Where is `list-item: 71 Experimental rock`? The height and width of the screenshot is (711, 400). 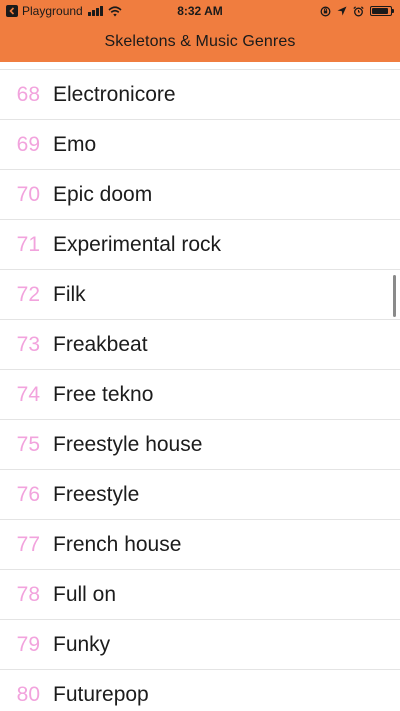 list-item: 71 Experimental rock is located at coordinates (200, 245).